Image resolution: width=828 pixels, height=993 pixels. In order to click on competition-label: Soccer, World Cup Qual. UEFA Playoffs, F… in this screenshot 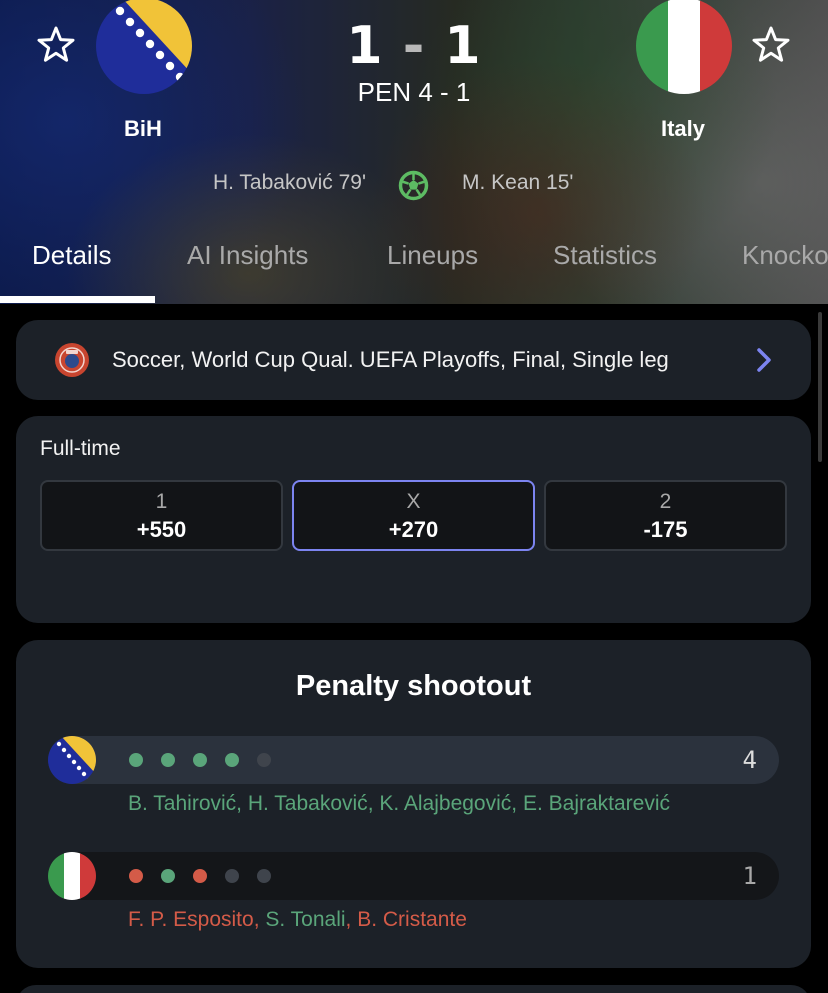, I will do `click(390, 359)`.